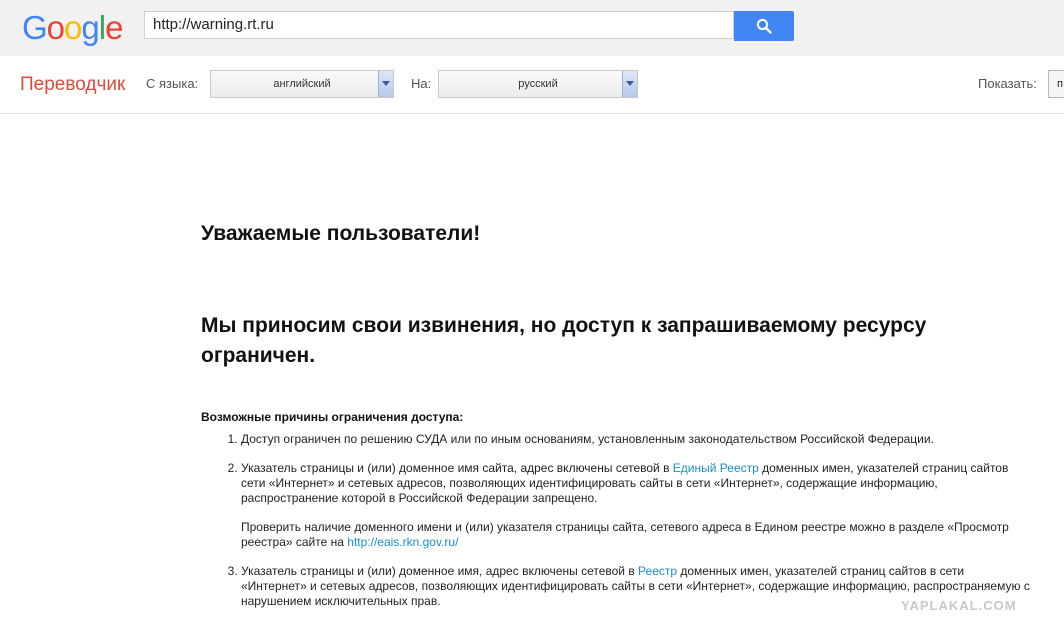 The height and width of the screenshot is (636, 1064). Describe the element at coordinates (72, 85) in the screenshot. I see `translator-brand: Переводчик` at that location.